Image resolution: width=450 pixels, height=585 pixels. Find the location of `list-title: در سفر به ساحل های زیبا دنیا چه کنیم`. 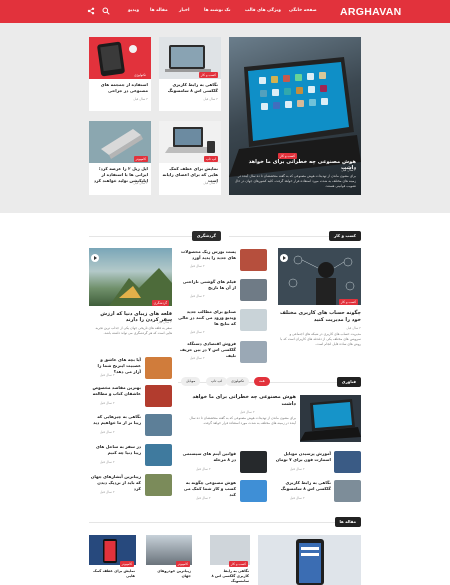

list-title: در سفر به ساحل های زیبا دنیا چه کنیم is located at coordinates (115, 450).